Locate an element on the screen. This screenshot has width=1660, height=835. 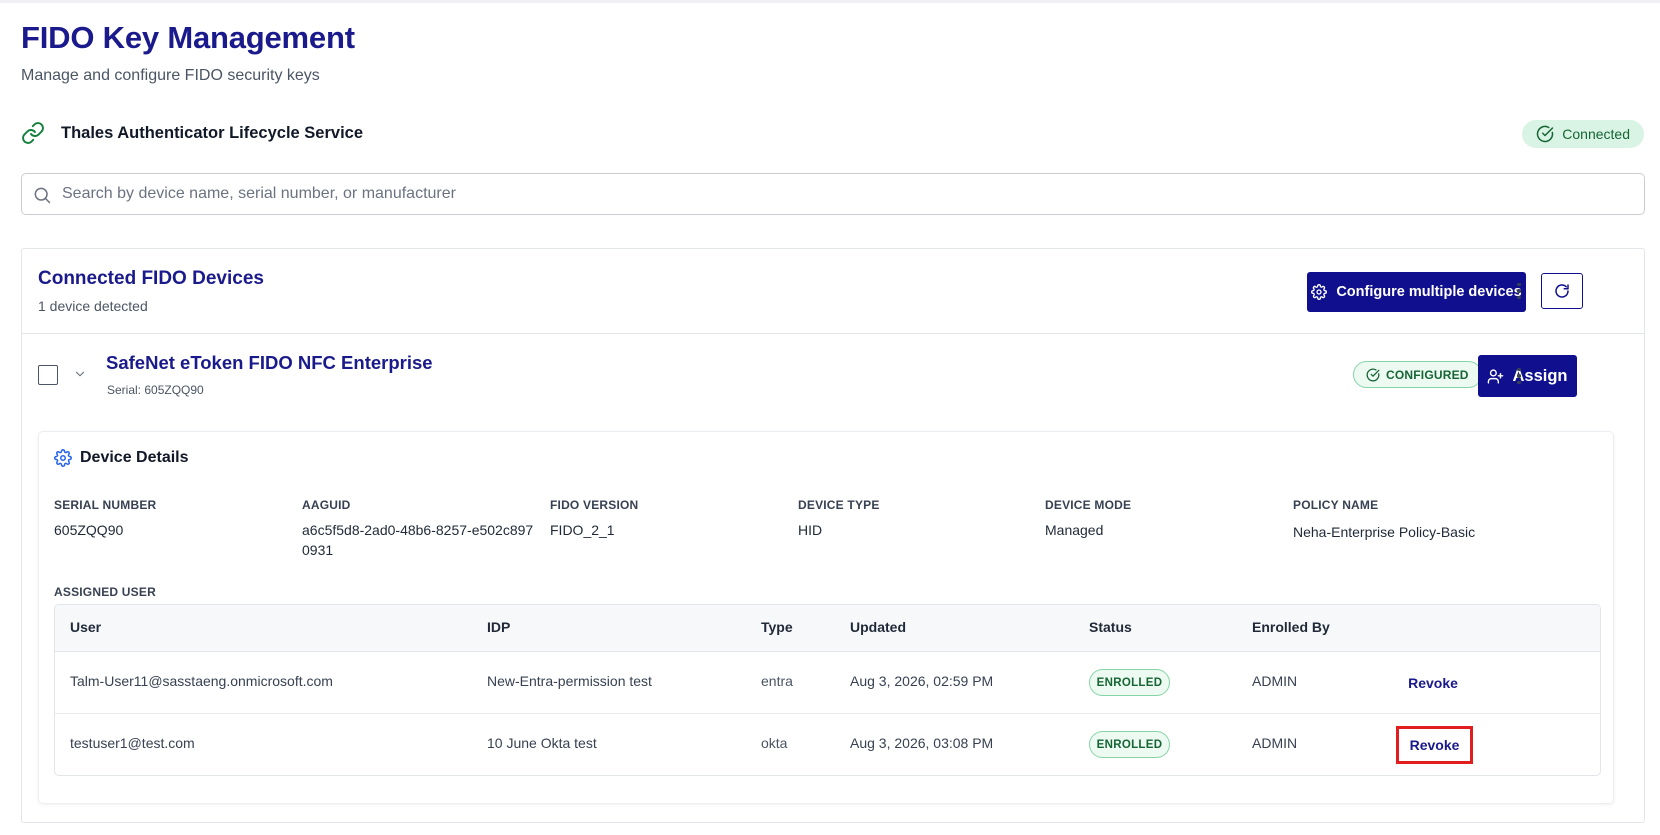
policy-name-value: Neha-Enterprise Policy-Basic is located at coordinates (1384, 532).